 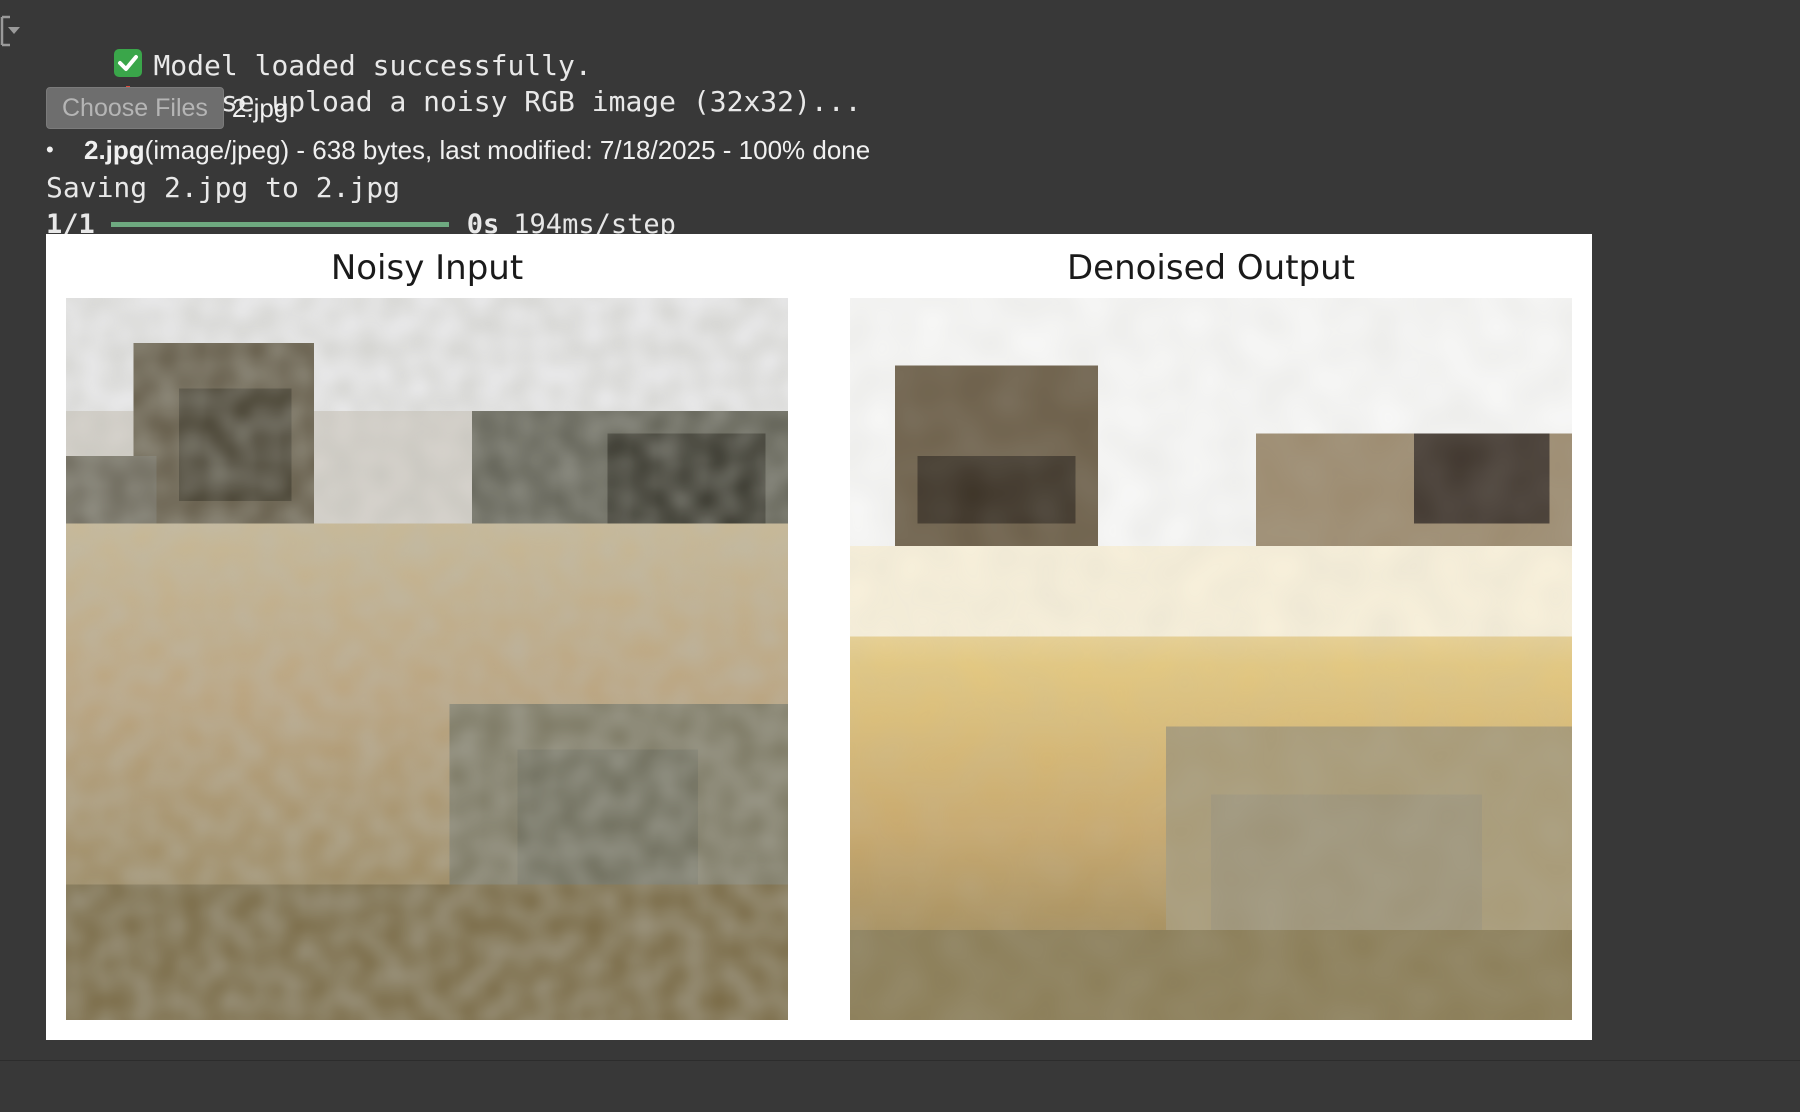 I want to click on noisy-input-title: Noisy Input, so click(x=427, y=268).